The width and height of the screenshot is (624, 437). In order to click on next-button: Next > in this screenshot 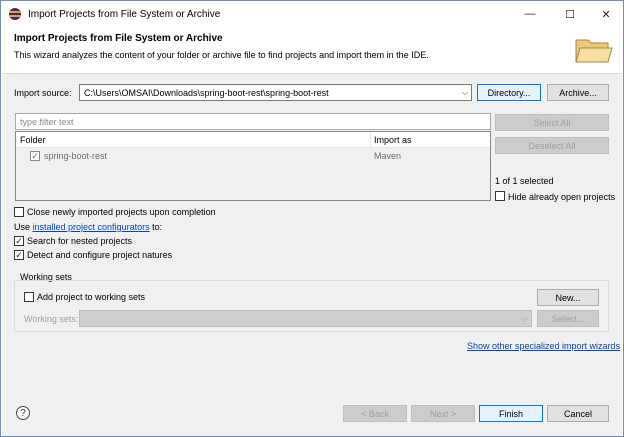, I will do `click(443, 413)`.